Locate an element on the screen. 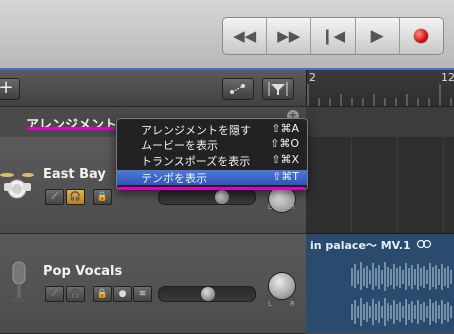 The image size is (454, 334). funnel-icon is located at coordinates (278, 89).